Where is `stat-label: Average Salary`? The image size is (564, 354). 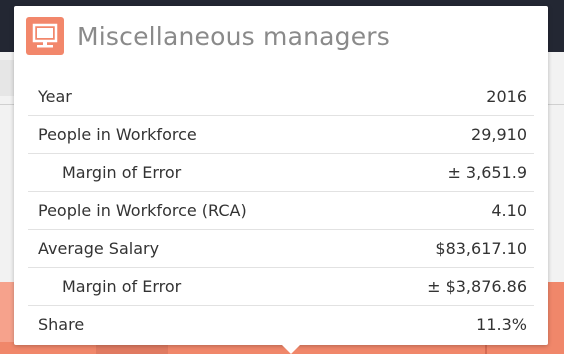 stat-label: Average Salary is located at coordinates (99, 248).